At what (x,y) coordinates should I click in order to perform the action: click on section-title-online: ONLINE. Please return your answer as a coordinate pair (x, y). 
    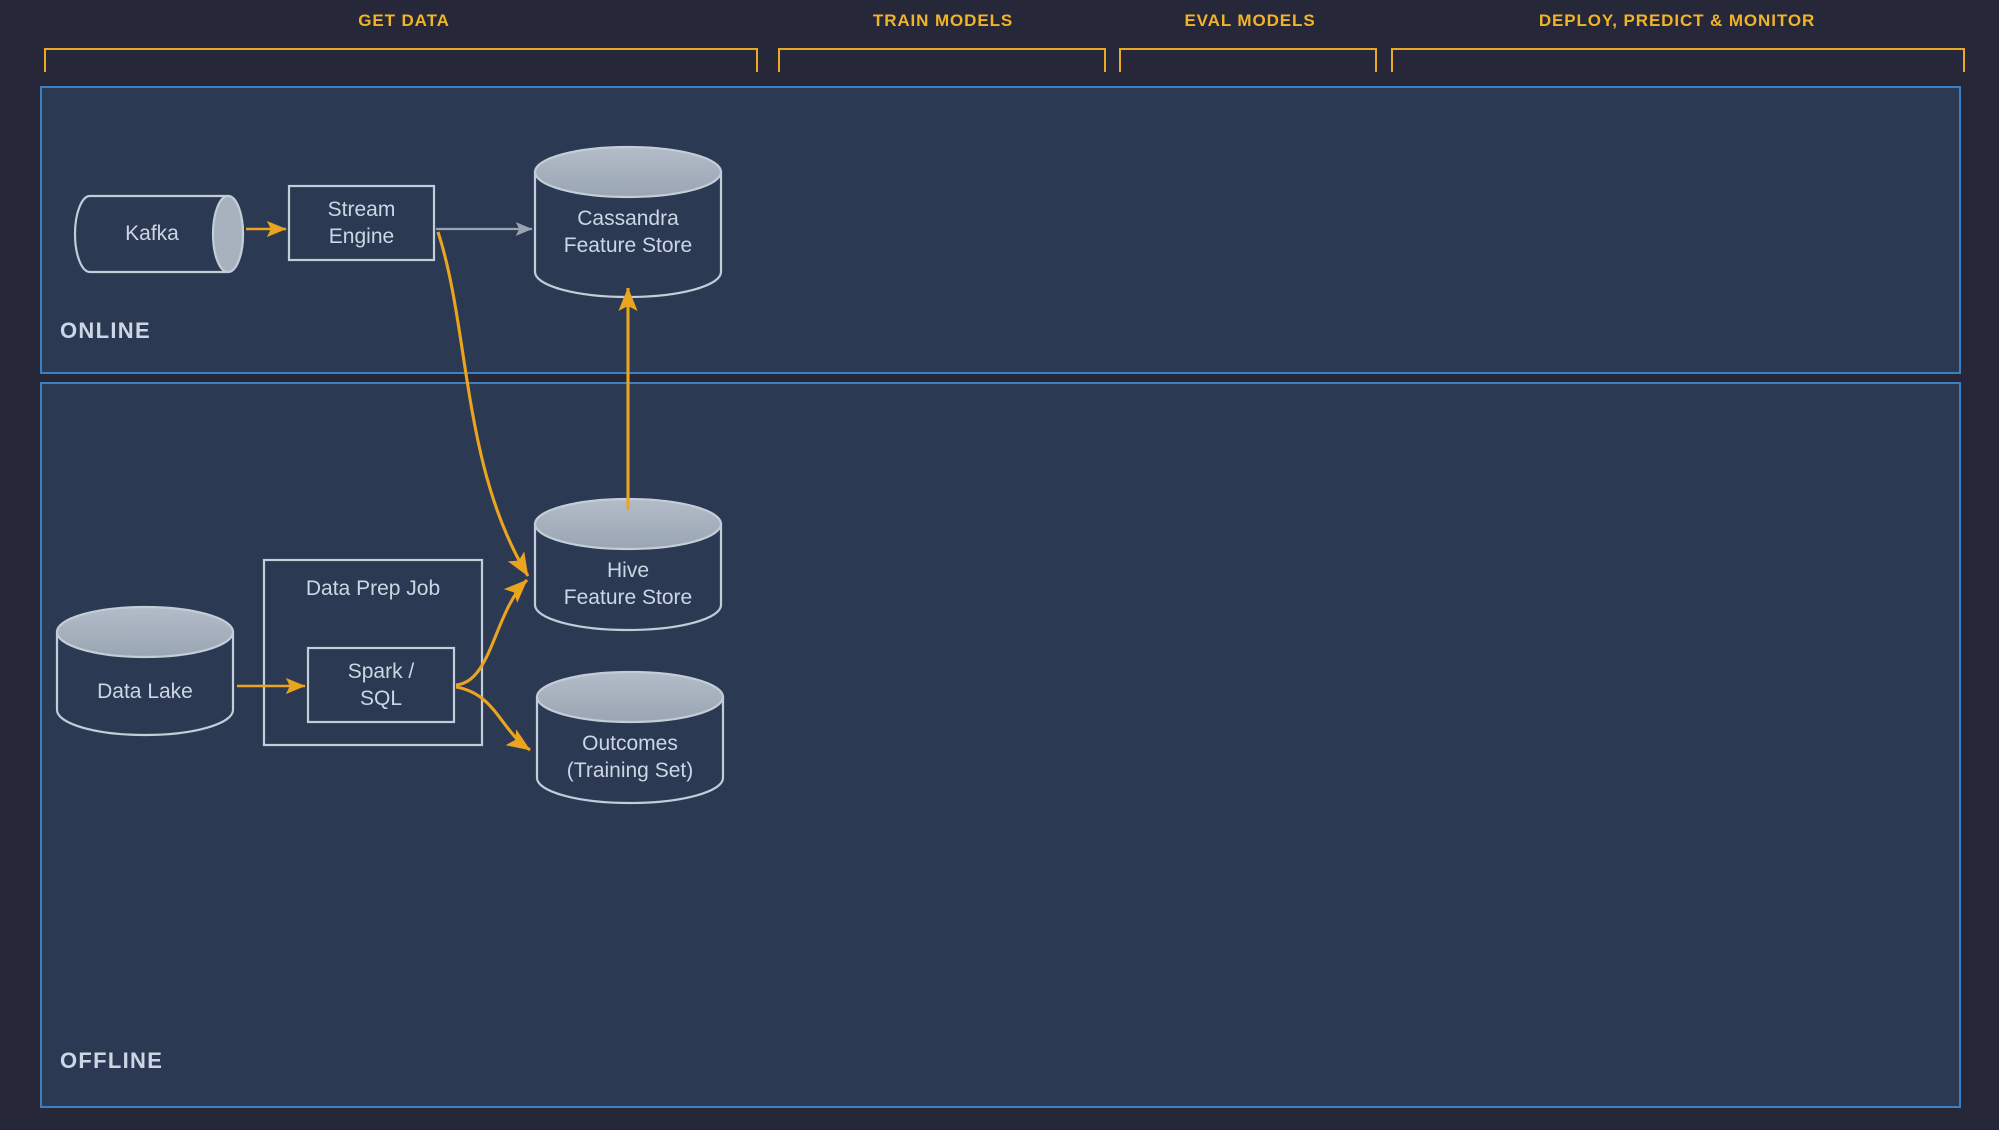
    Looking at the image, I should click on (105, 330).